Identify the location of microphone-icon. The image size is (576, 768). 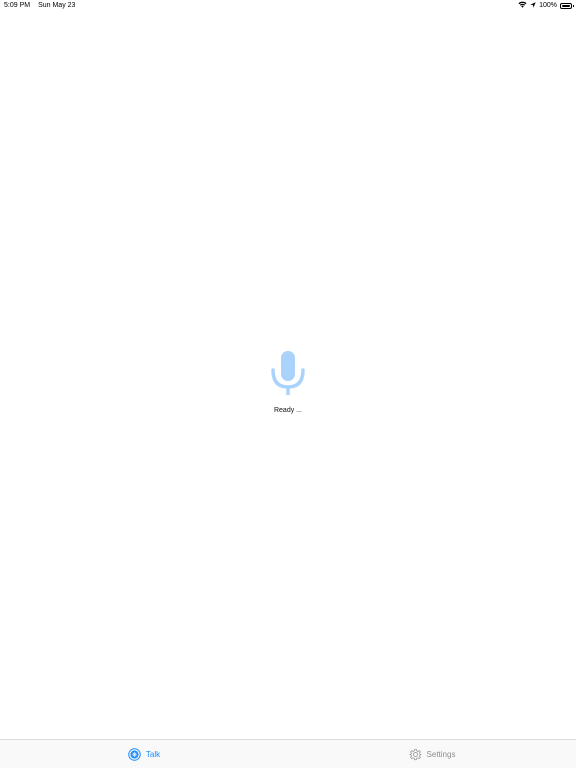
(288, 373).